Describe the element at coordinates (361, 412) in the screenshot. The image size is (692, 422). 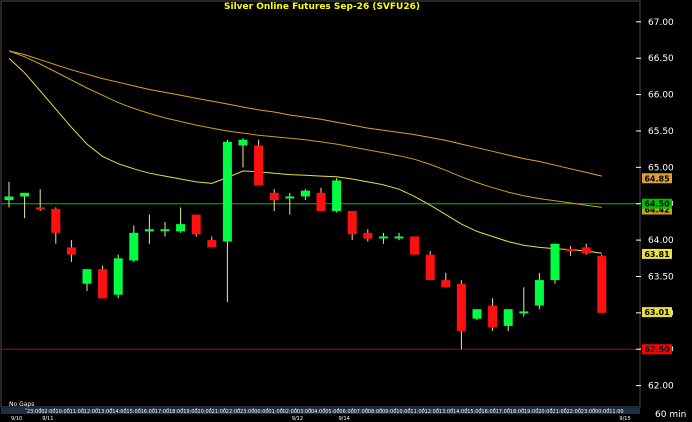
I see `x-time-label: 07:00` at that location.